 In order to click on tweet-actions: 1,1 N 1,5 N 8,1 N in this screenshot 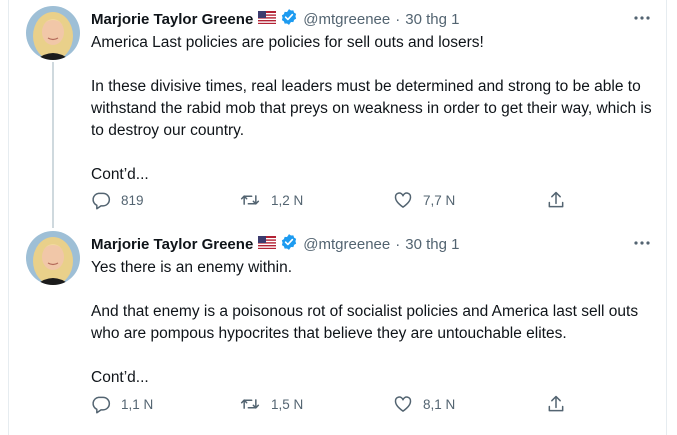, I will do `click(336, 404)`.